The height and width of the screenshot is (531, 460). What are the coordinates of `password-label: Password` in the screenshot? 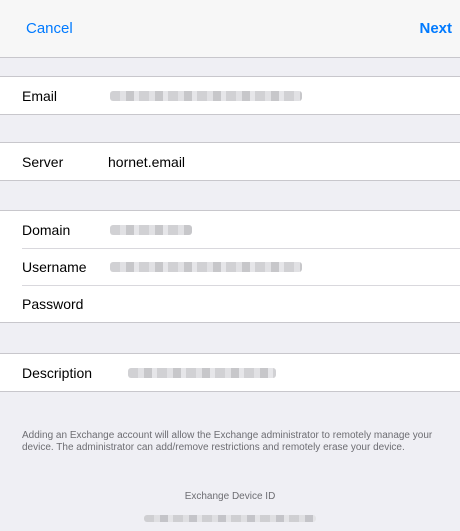 It's located at (53, 303).